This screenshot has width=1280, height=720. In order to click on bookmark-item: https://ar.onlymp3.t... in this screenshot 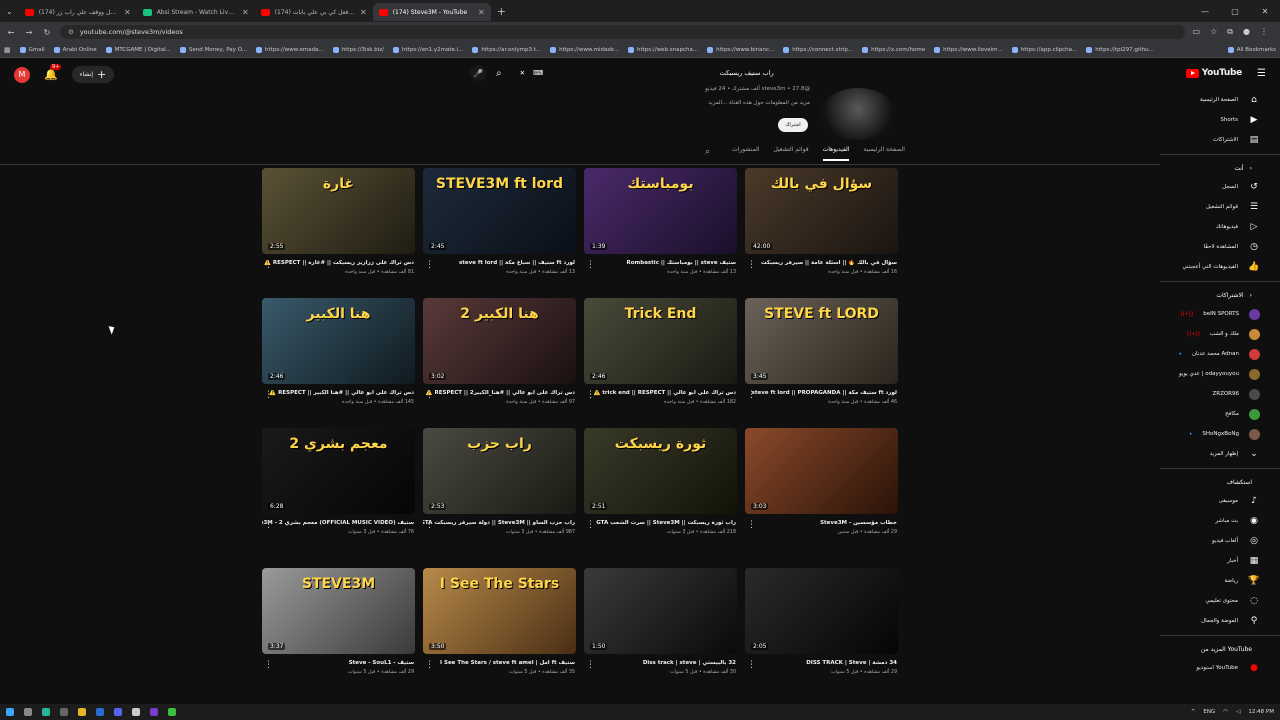, I will do `click(506, 49)`.